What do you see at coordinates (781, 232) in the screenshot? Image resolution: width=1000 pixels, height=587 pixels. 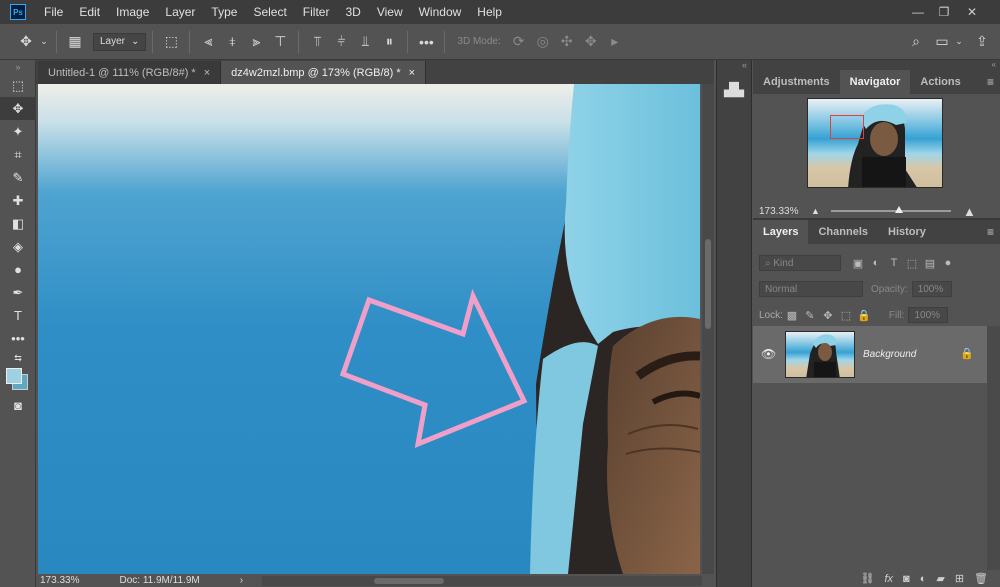 I see `tab-layers: Layers` at bounding box center [781, 232].